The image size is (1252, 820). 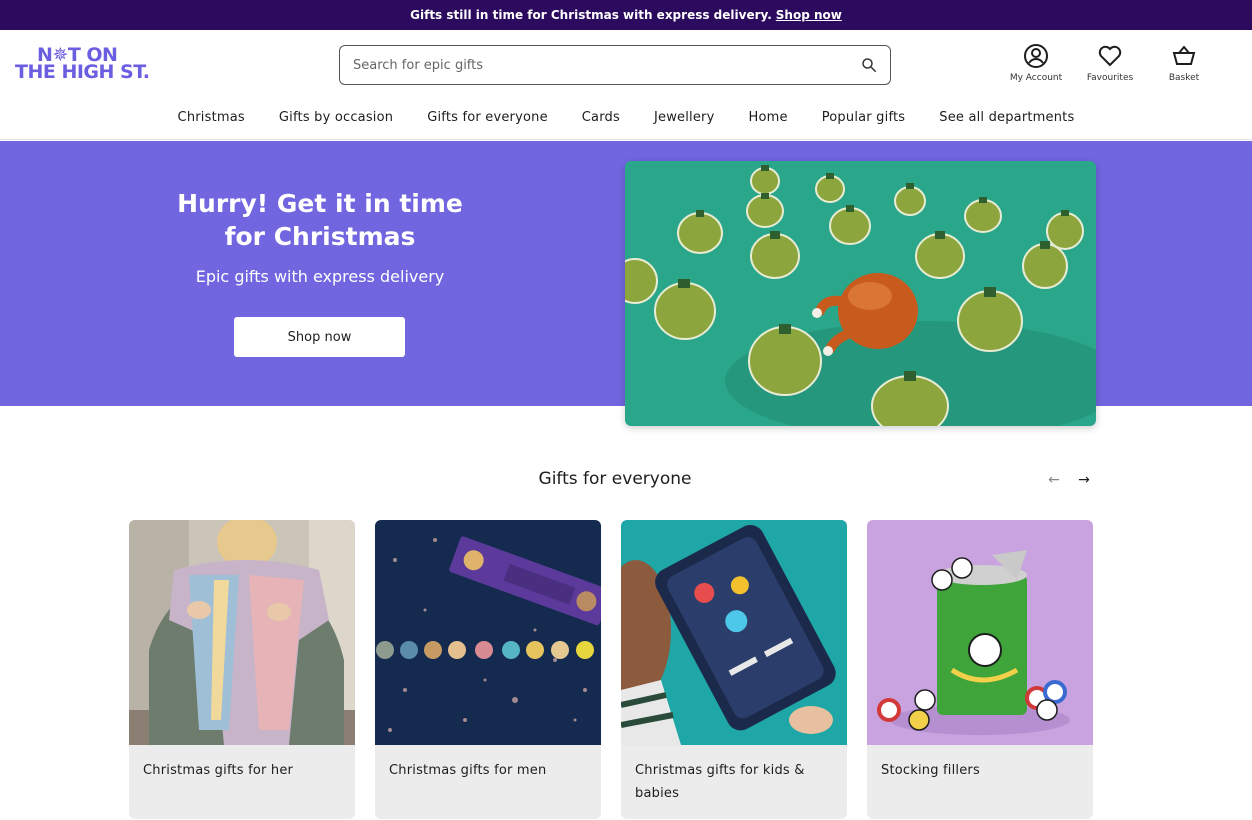 I want to click on favourites-button: Favourites, so click(x=1110, y=63).